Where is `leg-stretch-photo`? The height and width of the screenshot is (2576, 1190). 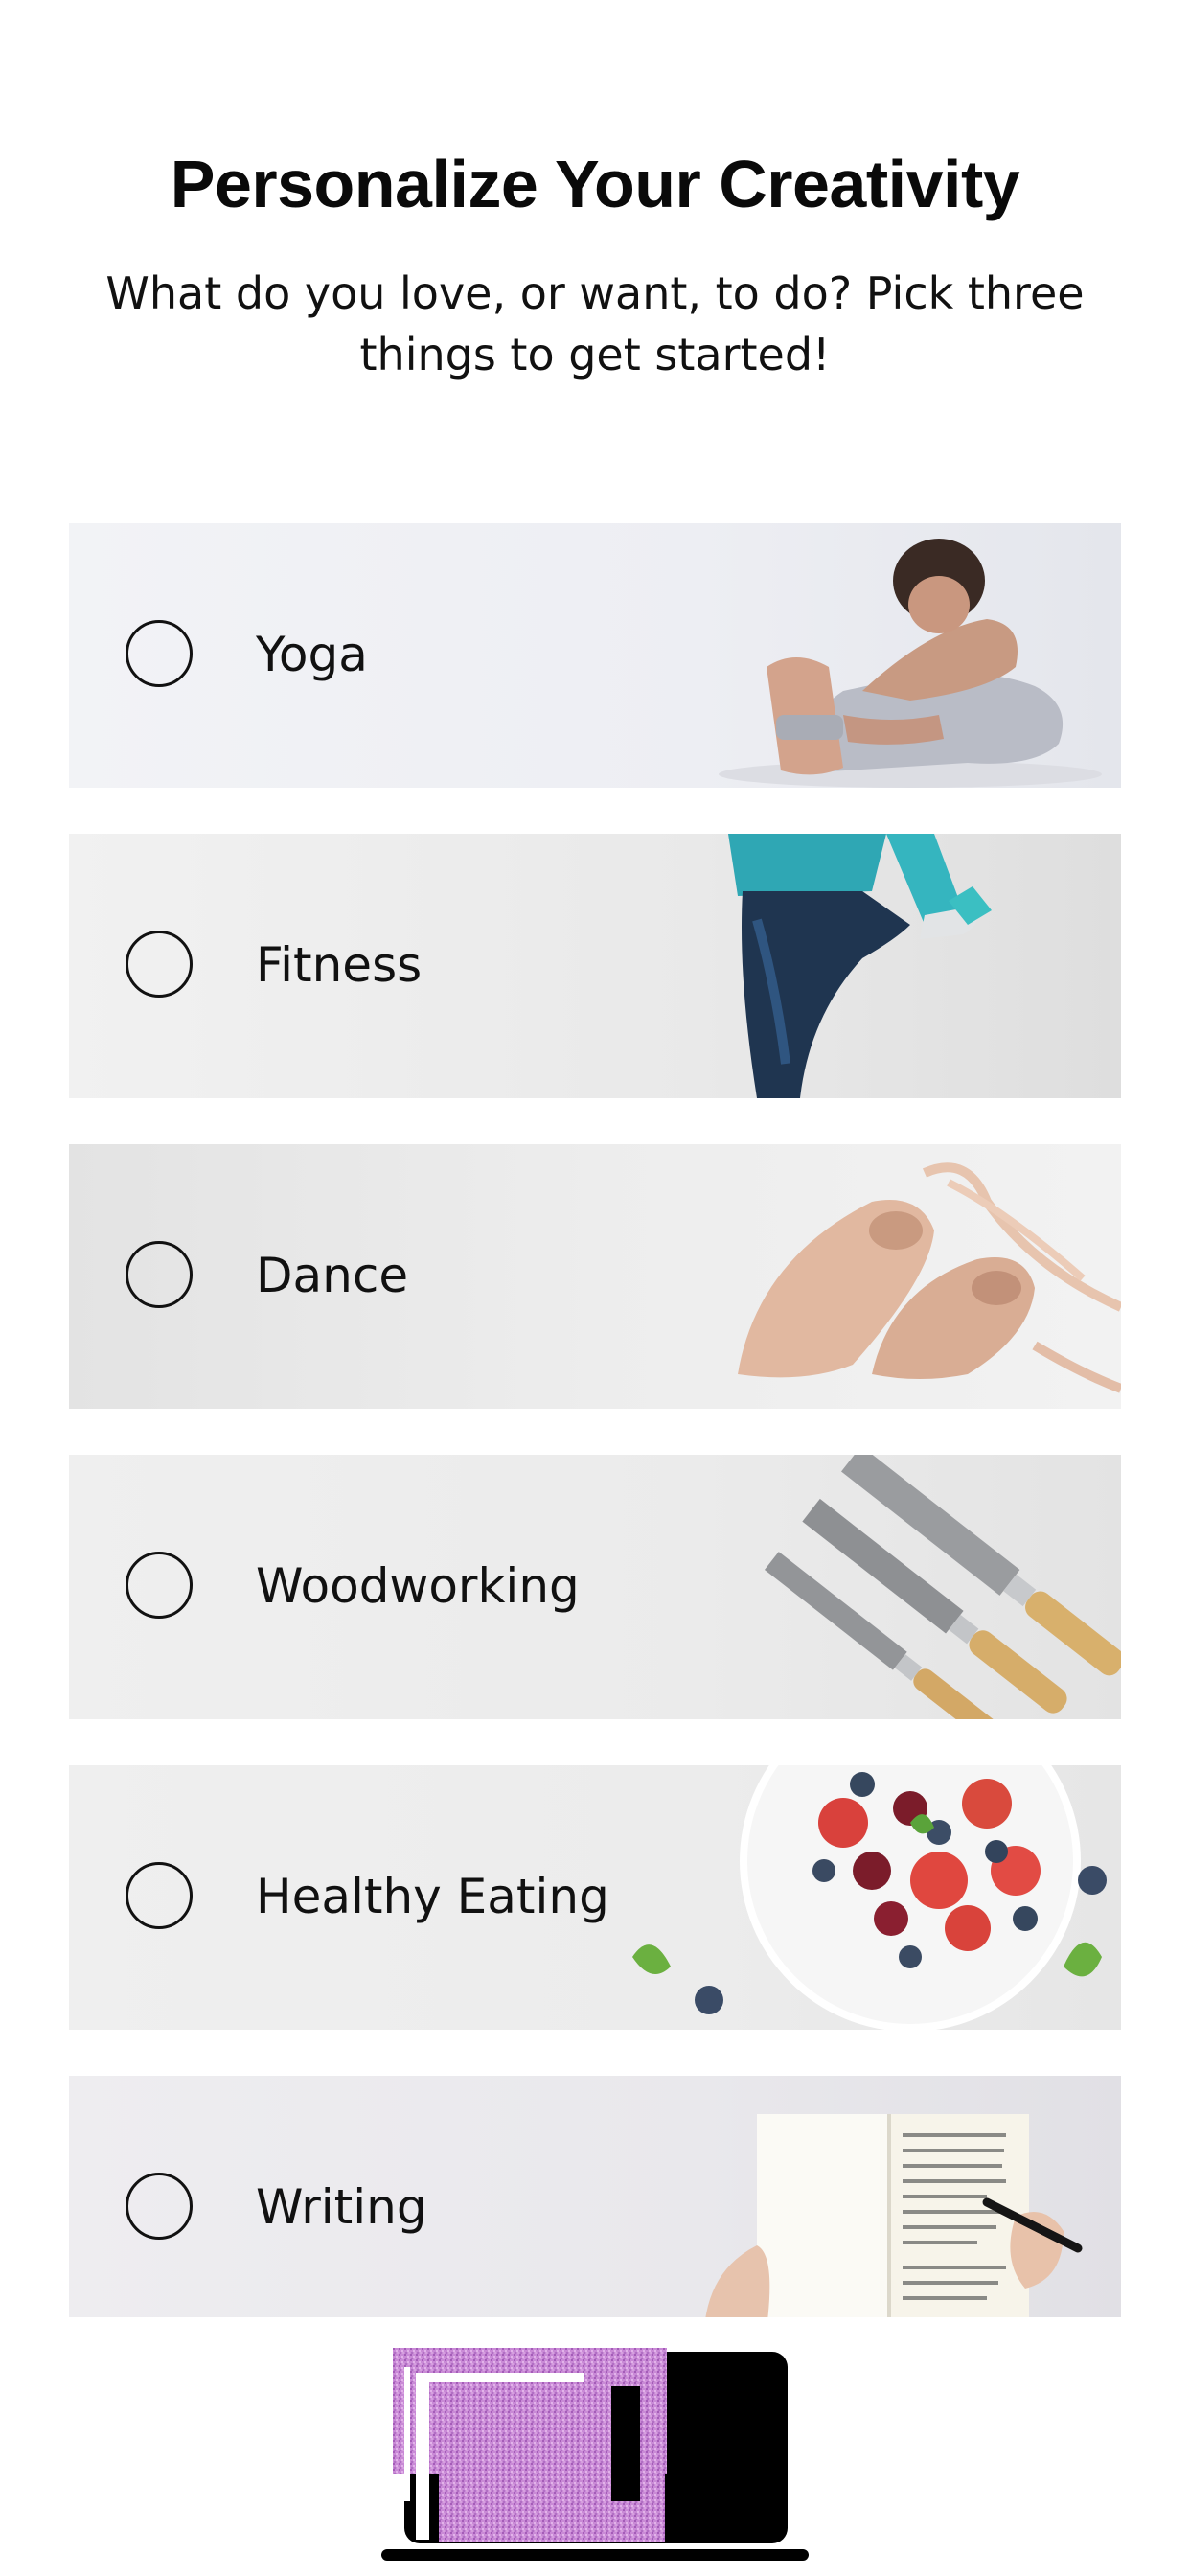 leg-stretch-photo is located at coordinates (860, 966).